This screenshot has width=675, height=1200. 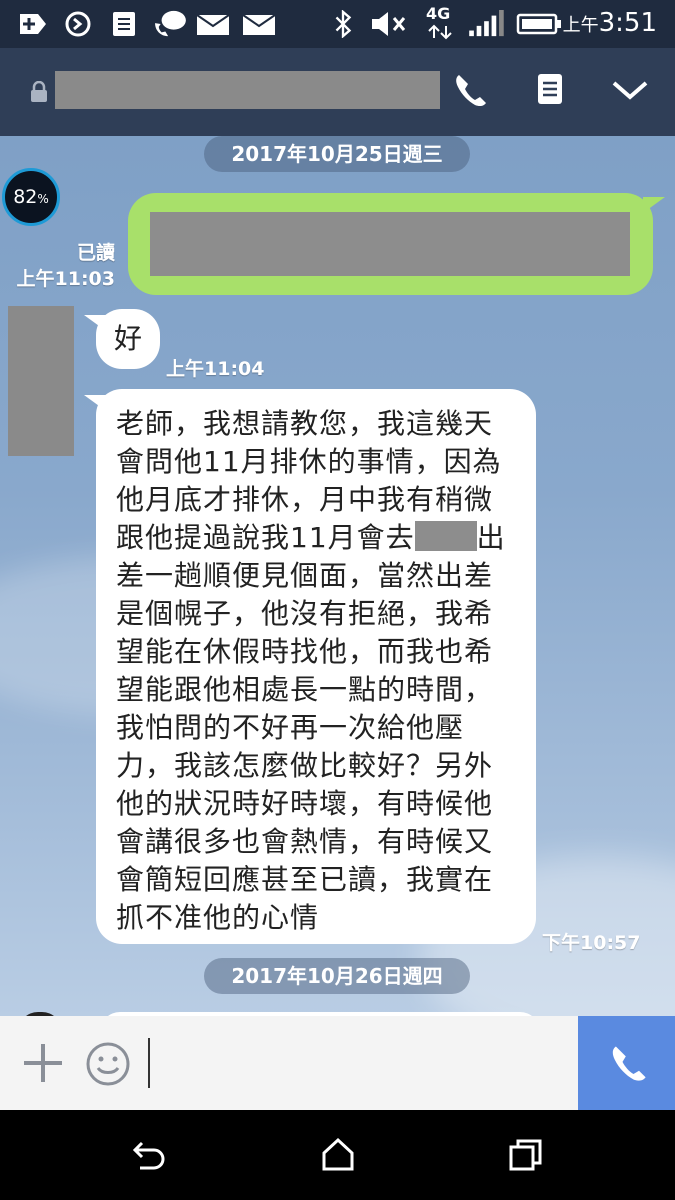 I want to click on chat-header, so click(x=337, y=92).